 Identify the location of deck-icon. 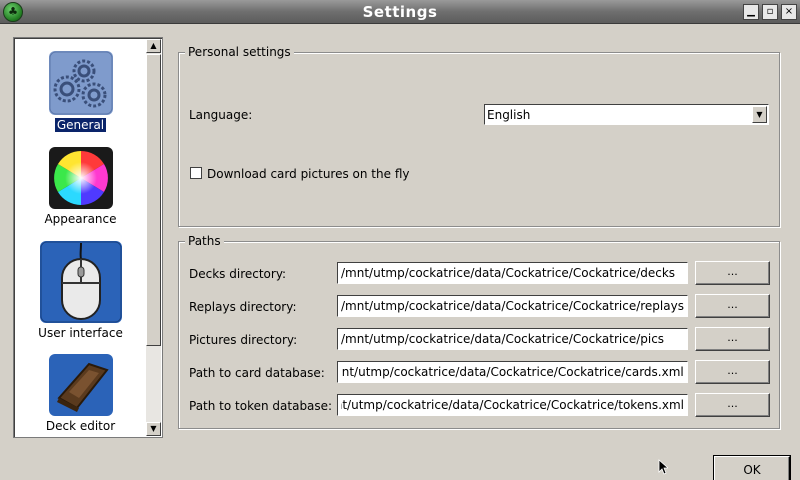
(80, 385).